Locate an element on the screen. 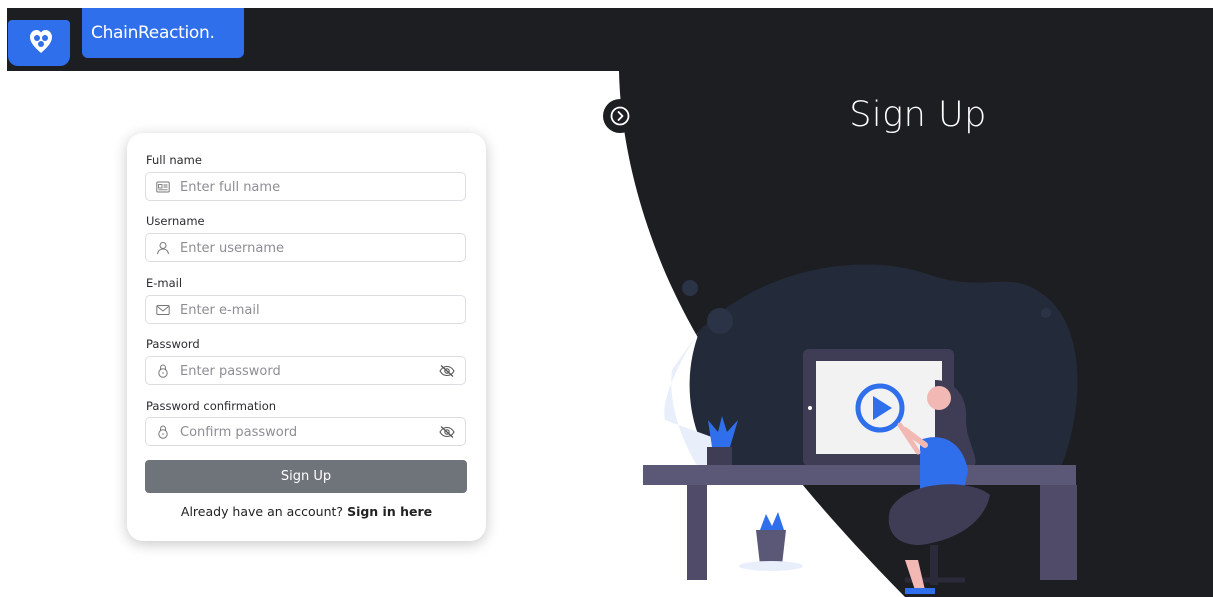 This screenshot has width=1213, height=597. username-input is located at coordinates (305, 248).